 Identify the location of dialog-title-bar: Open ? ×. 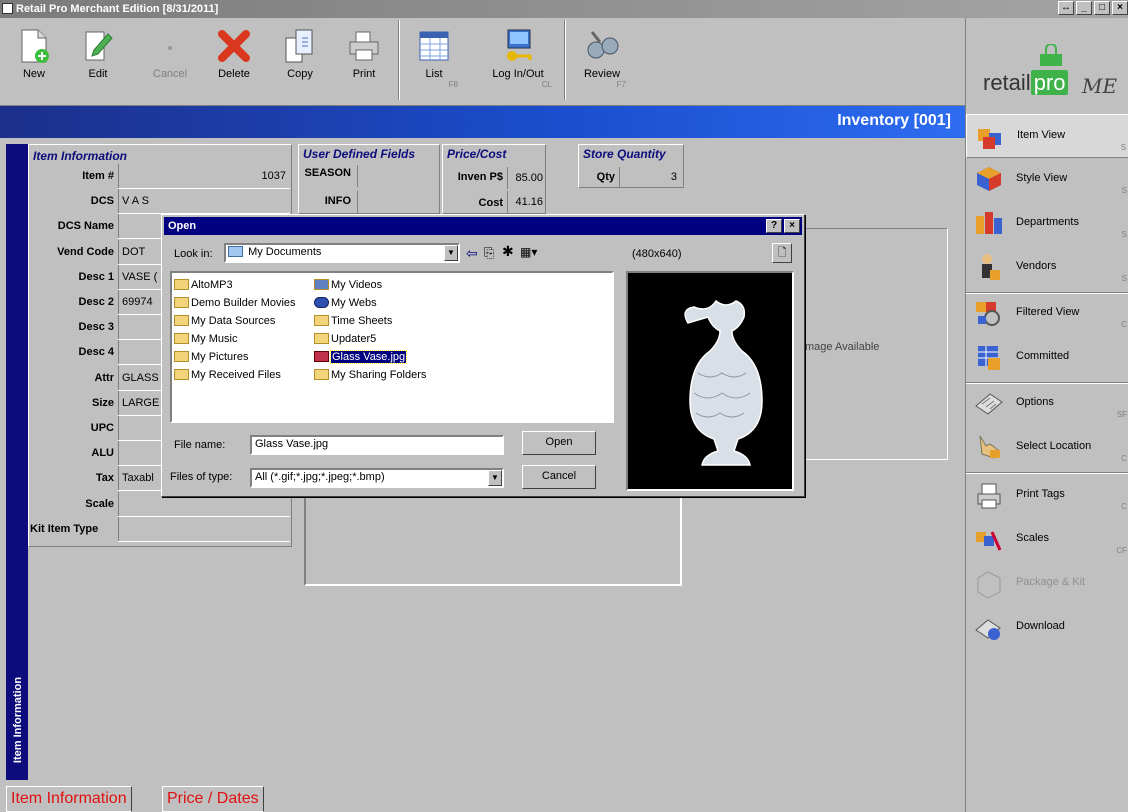
(483, 226).